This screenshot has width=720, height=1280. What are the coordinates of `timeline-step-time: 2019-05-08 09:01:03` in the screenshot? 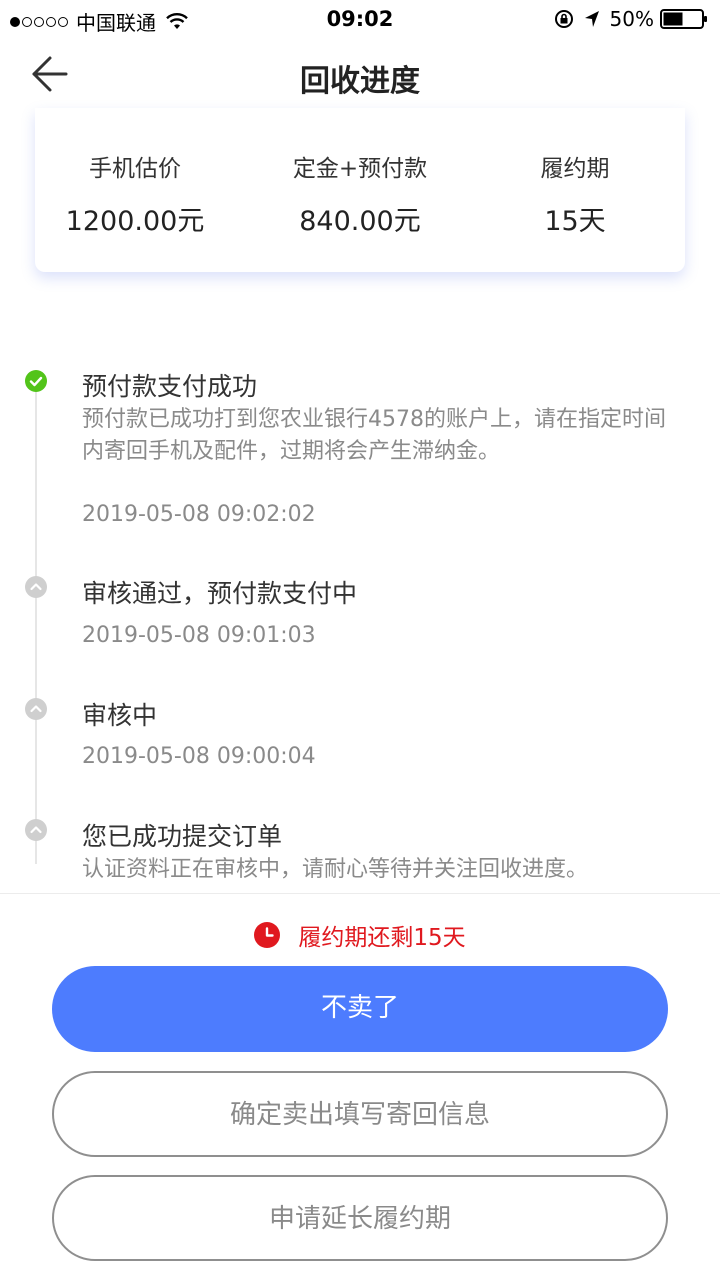 It's located at (199, 635).